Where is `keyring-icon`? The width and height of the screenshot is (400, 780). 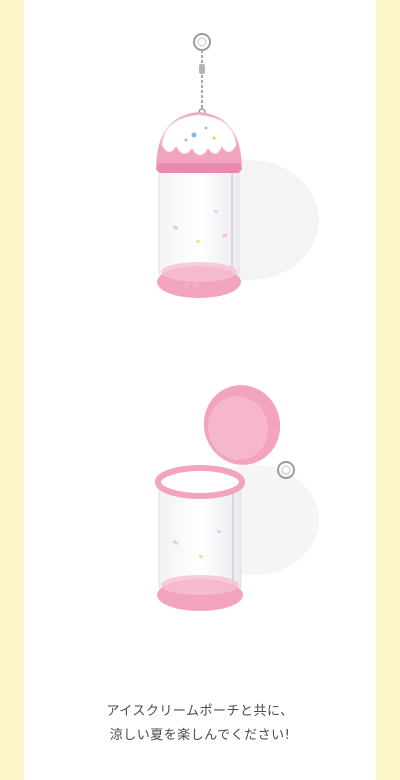
keyring-icon is located at coordinates (202, 74).